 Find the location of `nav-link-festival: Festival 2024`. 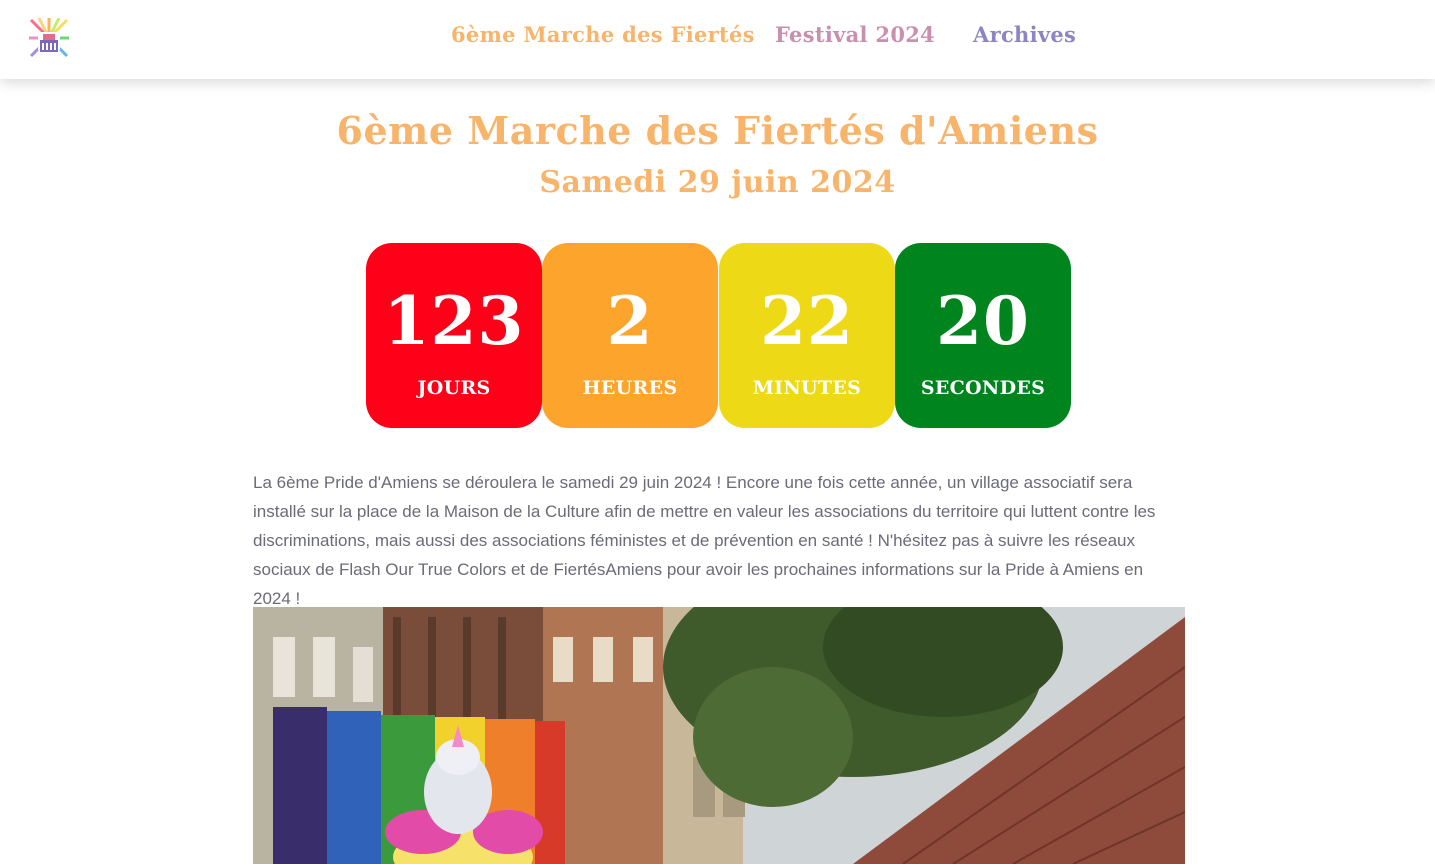

nav-link-festival: Festival 2024 is located at coordinates (855, 34).